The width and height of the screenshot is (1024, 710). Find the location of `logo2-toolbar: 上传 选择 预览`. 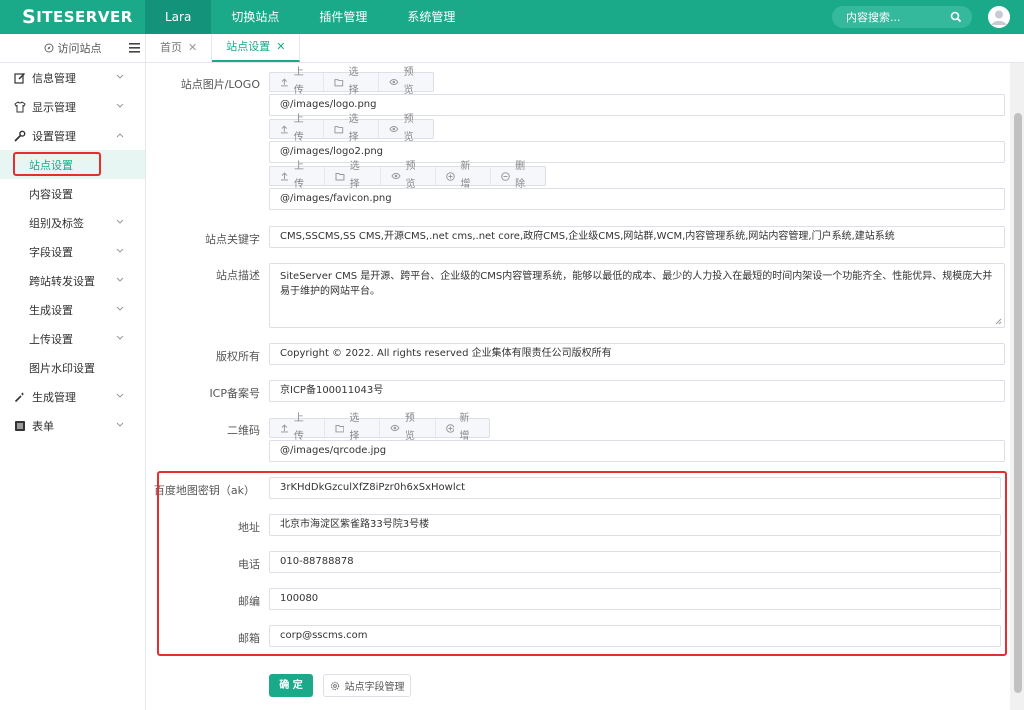

logo2-toolbar: 上传 选择 预览 is located at coordinates (351, 128).